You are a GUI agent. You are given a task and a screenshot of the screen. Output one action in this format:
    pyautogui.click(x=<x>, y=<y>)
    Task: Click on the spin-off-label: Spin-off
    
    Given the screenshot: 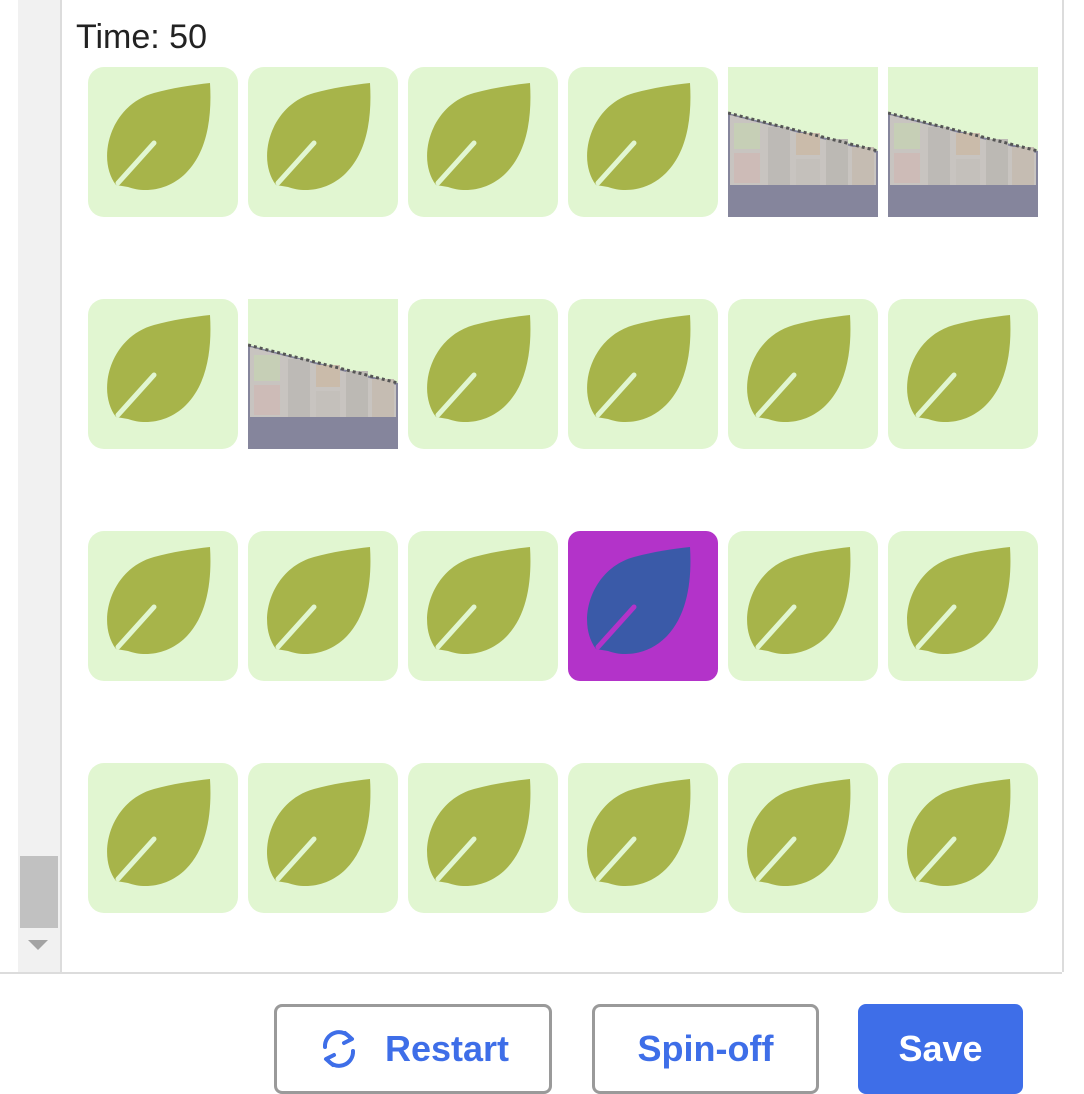 What is the action you would take?
    pyautogui.click(x=705, y=1048)
    